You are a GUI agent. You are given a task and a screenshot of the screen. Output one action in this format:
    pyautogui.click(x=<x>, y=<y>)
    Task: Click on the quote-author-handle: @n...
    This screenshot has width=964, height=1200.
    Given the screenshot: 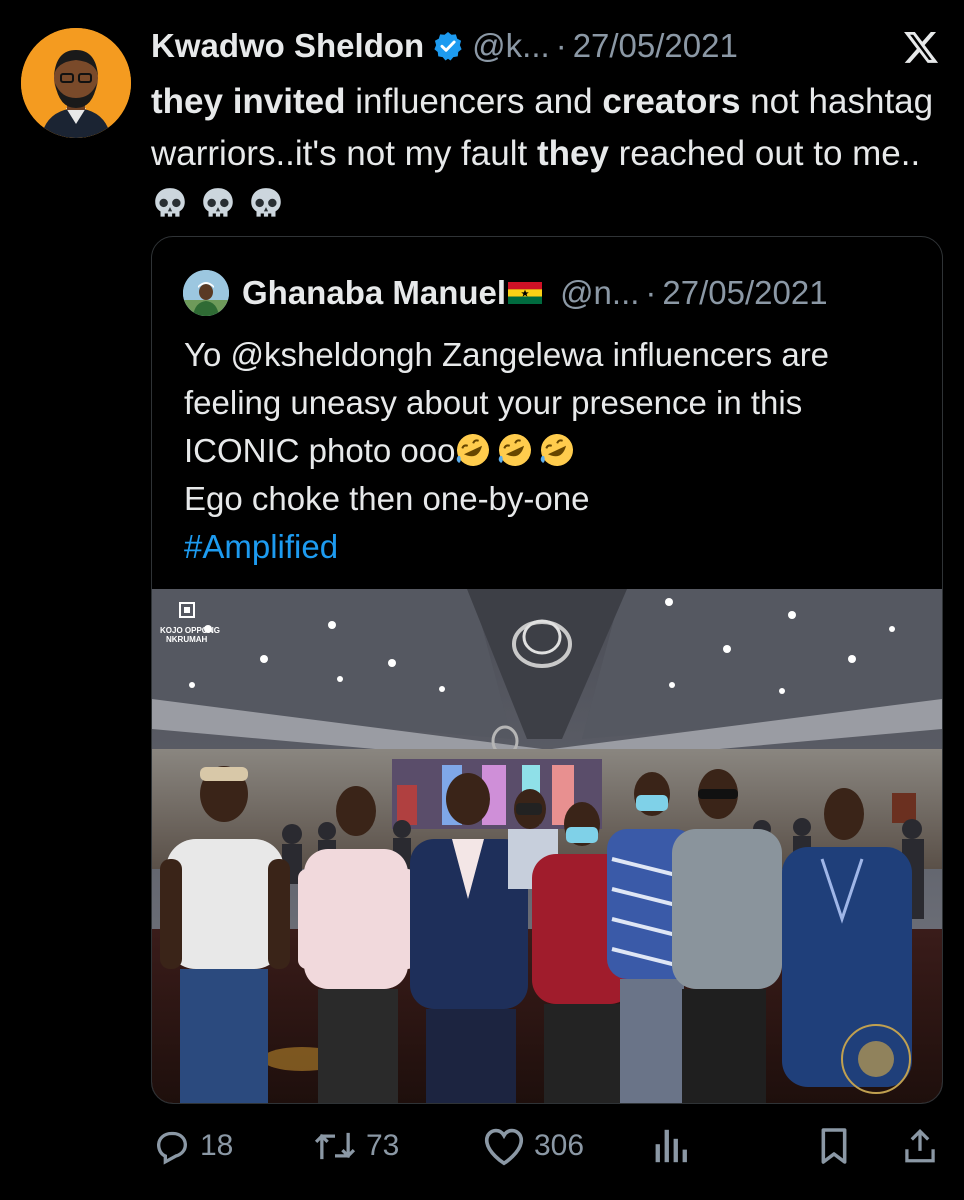 What is the action you would take?
    pyautogui.click(x=599, y=293)
    